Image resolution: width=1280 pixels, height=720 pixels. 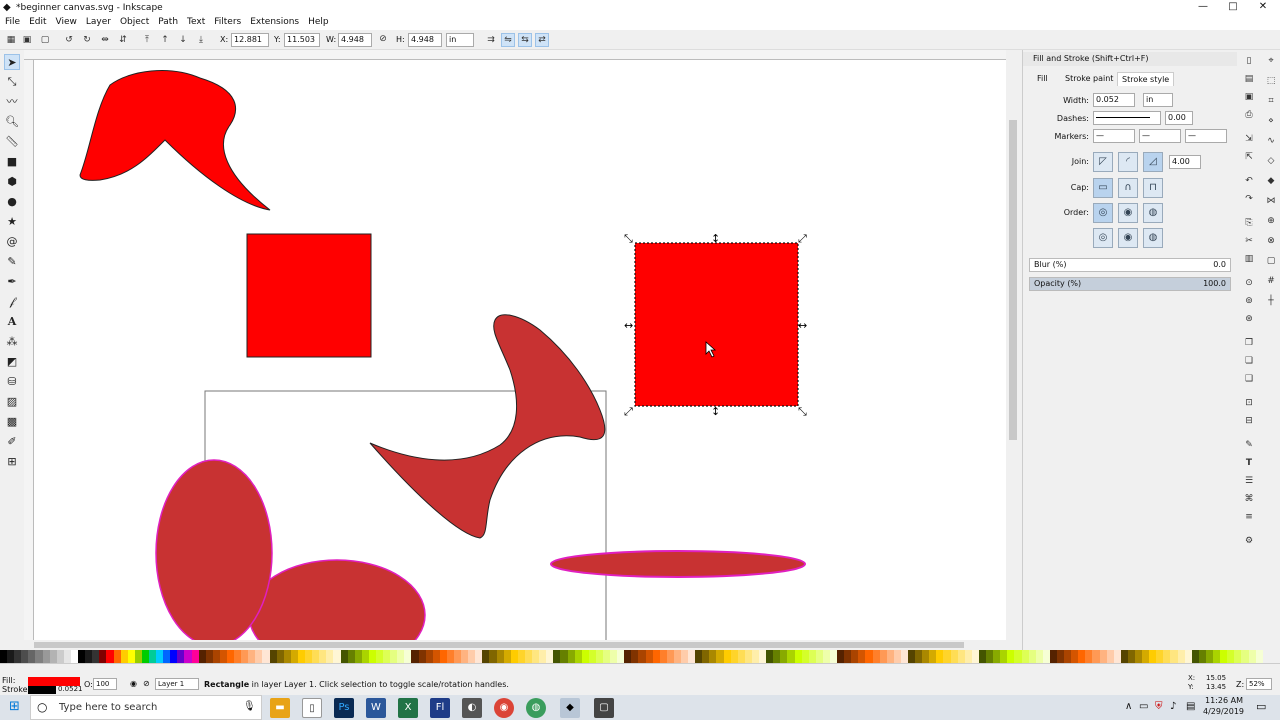 What do you see at coordinates (1190, 706) in the screenshot?
I see `chat-icon: ▤` at bounding box center [1190, 706].